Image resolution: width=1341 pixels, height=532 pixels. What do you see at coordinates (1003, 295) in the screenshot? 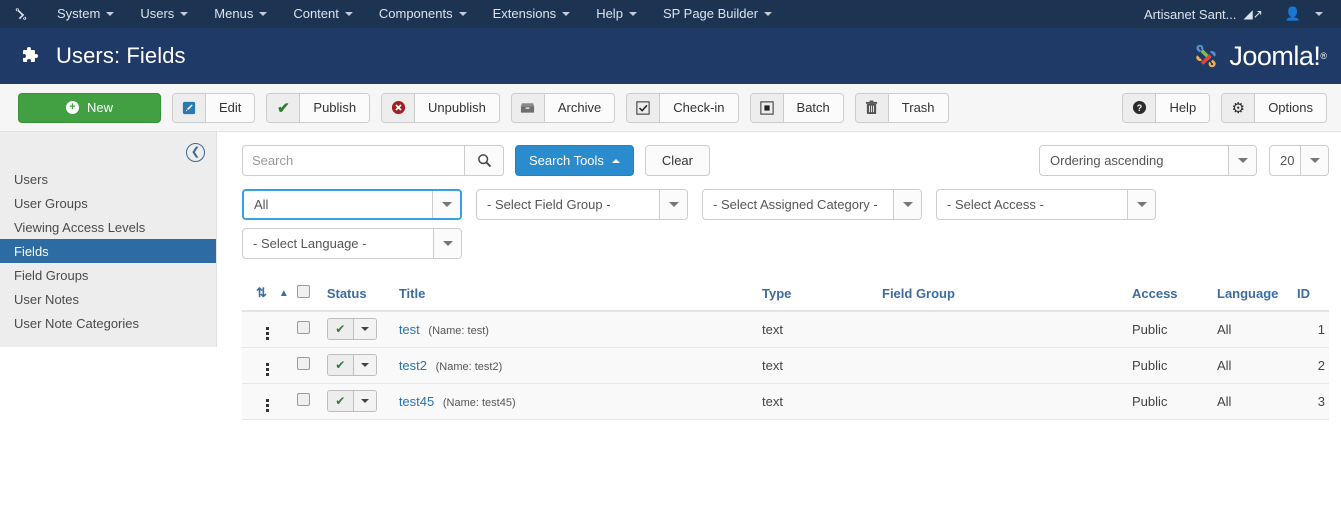
I see `col-field-group-header: Field Group` at bounding box center [1003, 295].